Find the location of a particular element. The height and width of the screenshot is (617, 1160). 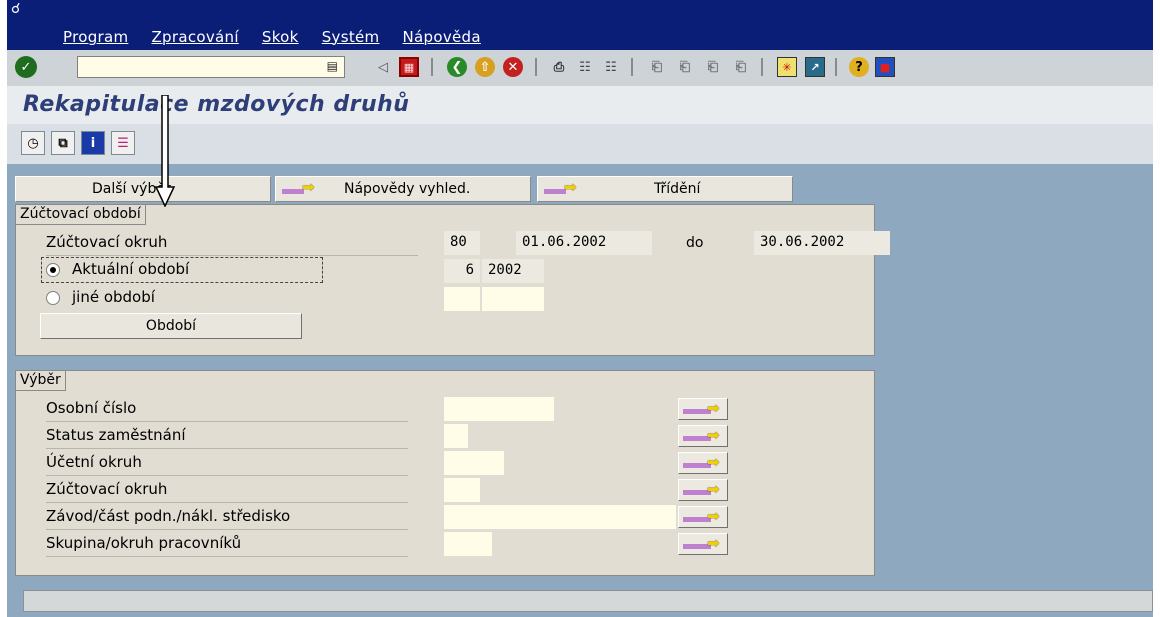

layout-icon: ■ is located at coordinates (885, 67).